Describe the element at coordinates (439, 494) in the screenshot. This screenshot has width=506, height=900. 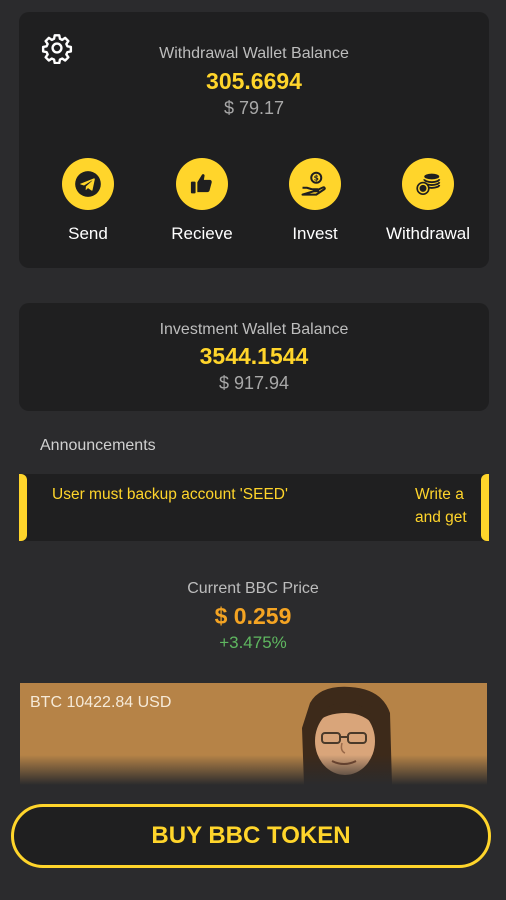
I see `announcement-message-2-line1: Write a` at that location.